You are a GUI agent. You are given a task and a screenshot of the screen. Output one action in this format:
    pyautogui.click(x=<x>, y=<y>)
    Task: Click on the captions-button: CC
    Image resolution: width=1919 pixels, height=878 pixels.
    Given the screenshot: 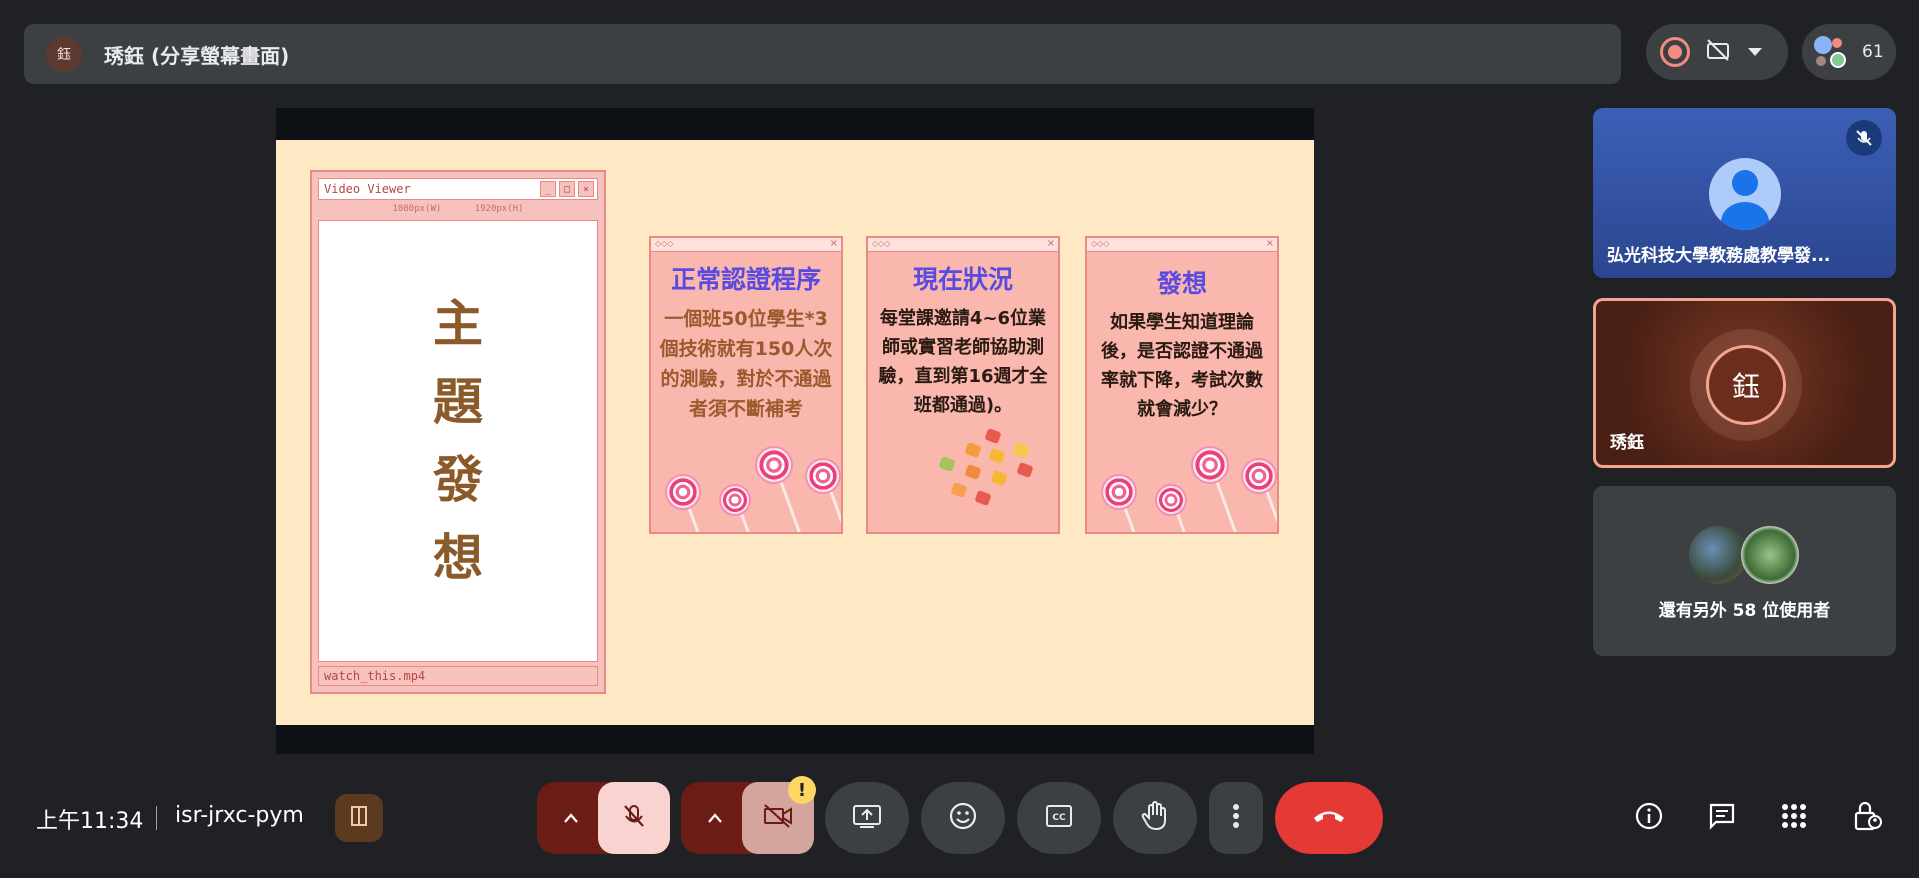 What is the action you would take?
    pyautogui.click(x=1059, y=818)
    